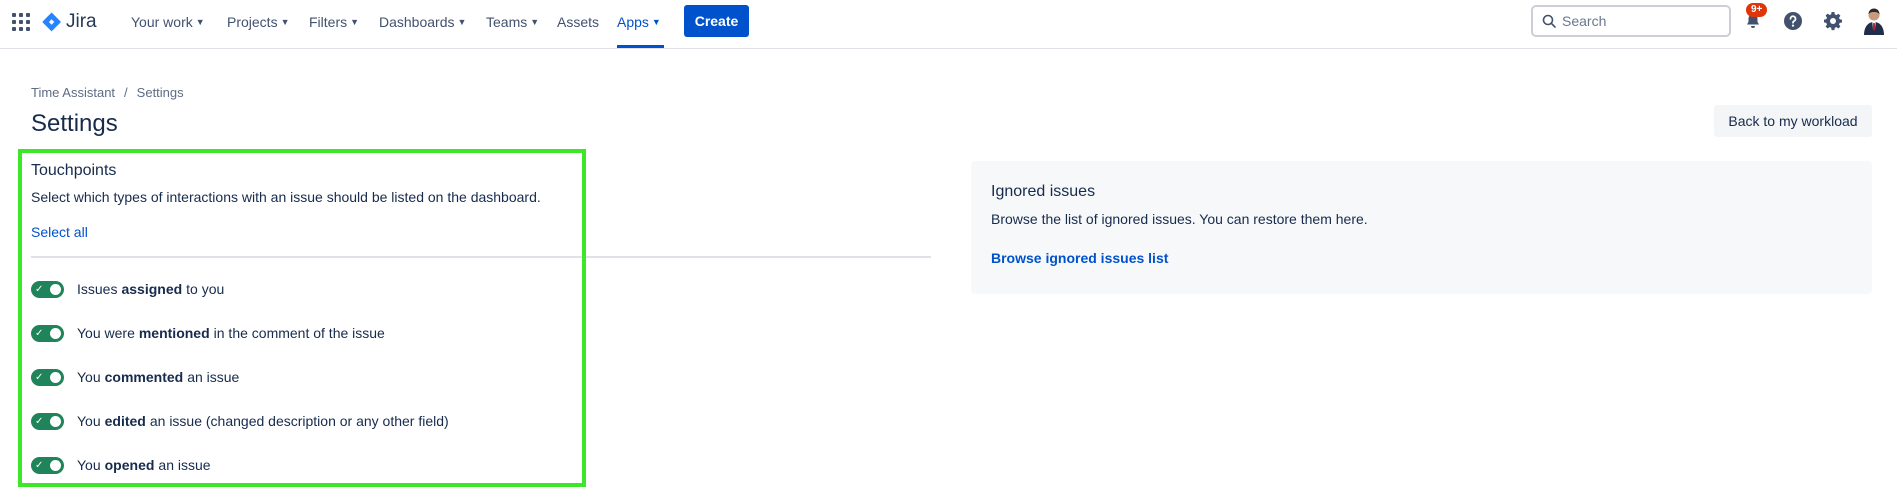 This screenshot has height=497, width=1897. I want to click on nav-dashboards-label: Dashboards, so click(417, 22).